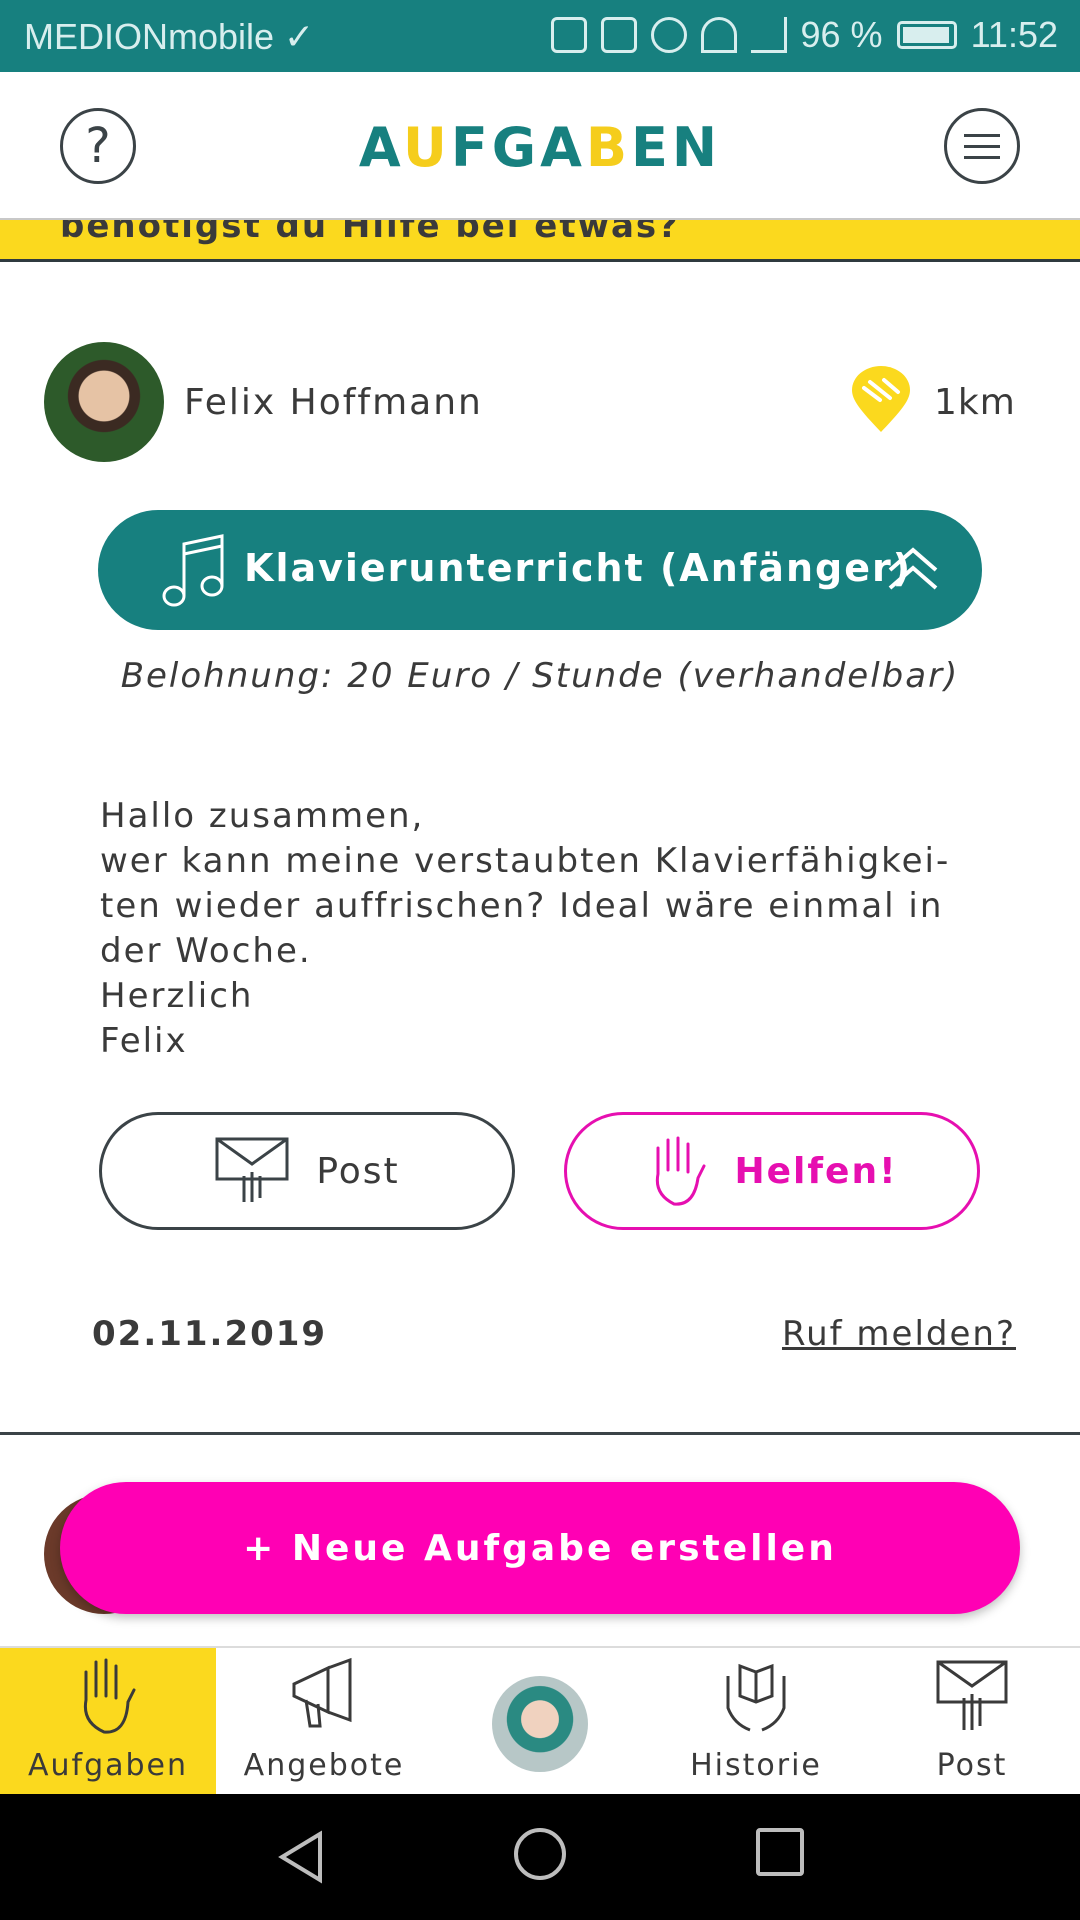 This screenshot has width=1080, height=1920. I want to click on card-divider, so click(540, 1433).